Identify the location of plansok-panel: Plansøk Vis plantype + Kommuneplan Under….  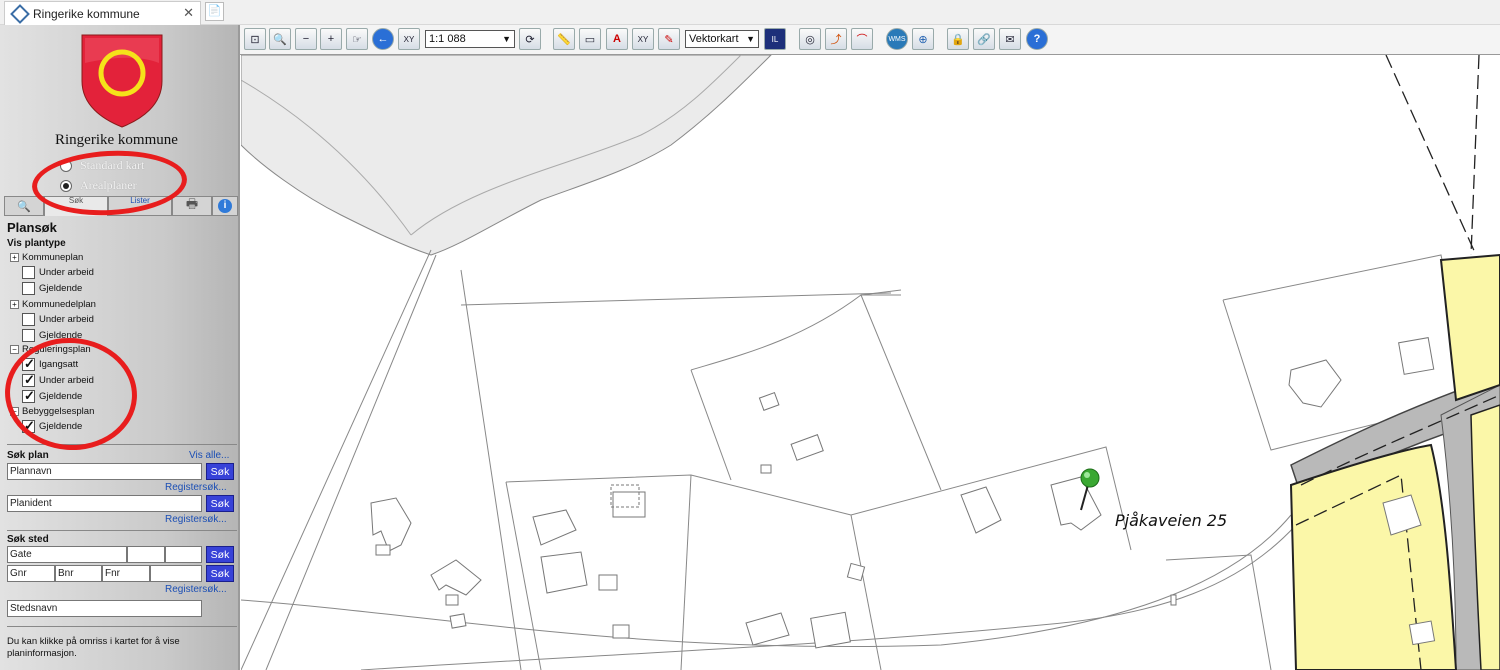
(121, 443).